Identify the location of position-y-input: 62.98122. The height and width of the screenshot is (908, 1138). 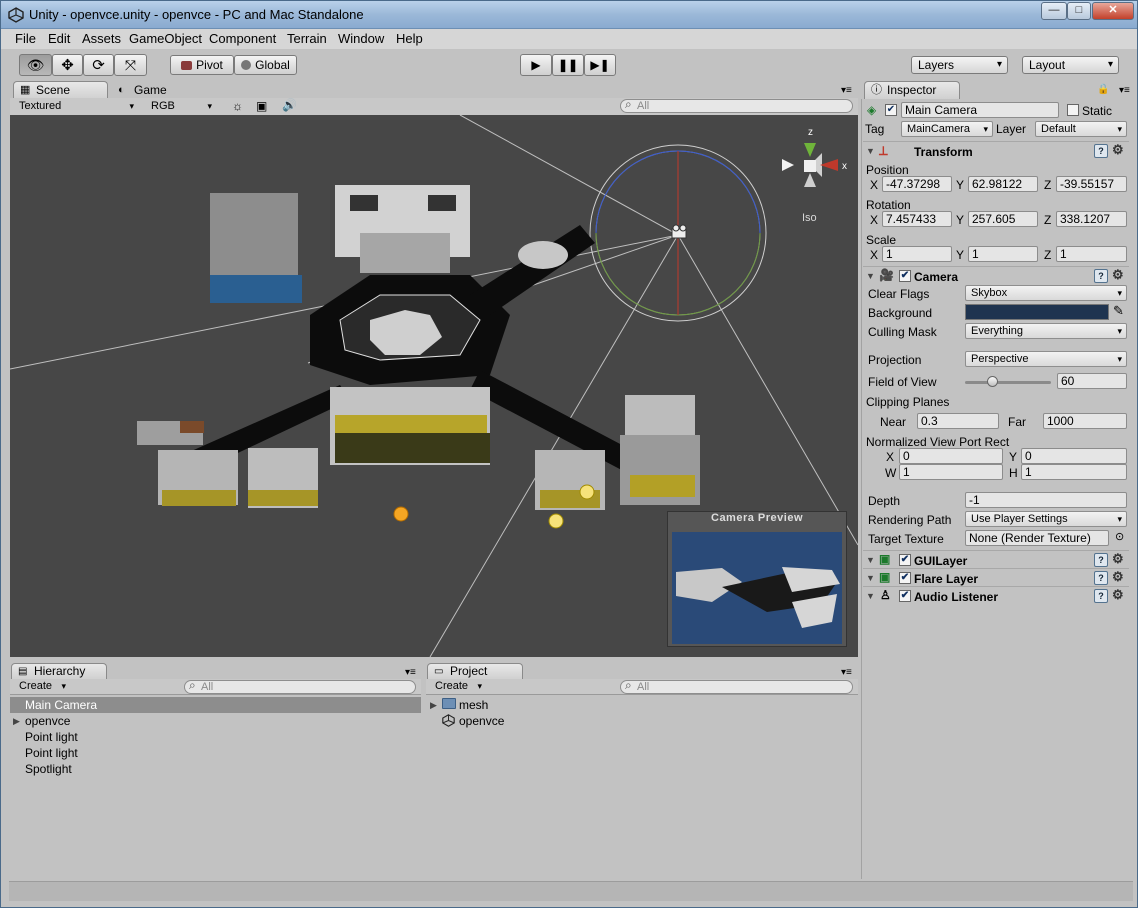
(1003, 184).